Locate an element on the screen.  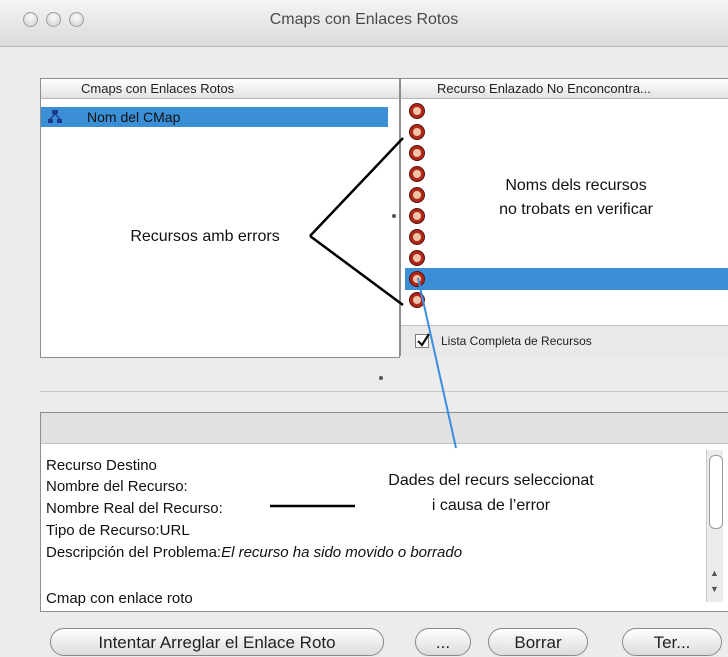
annotation-names-2: no trobats en verificar is located at coordinates (576, 209).